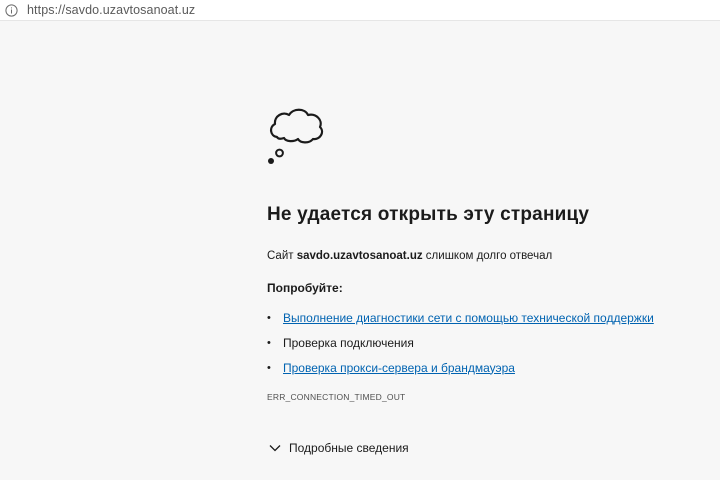 The image size is (720, 480). Describe the element at coordinates (487, 256) in the screenshot. I see `desc-suffix: слишком долго отвечал` at that location.